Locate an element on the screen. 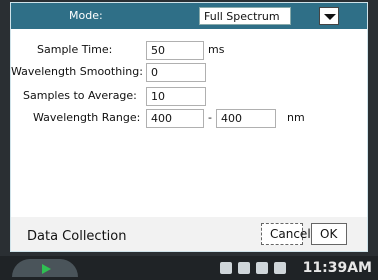  mode-dropdown-button is located at coordinates (329, 16).